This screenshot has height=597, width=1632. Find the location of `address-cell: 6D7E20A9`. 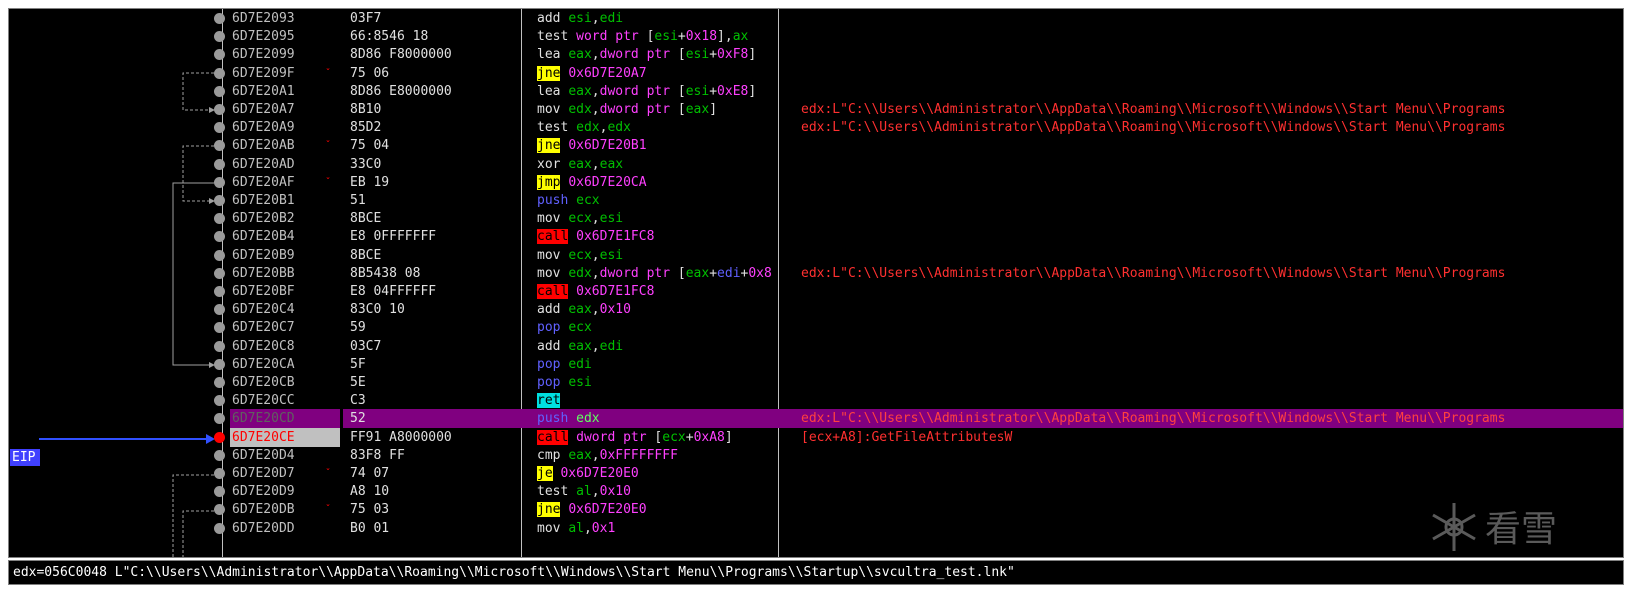

address-cell: 6D7E20A9 is located at coordinates (263, 128).